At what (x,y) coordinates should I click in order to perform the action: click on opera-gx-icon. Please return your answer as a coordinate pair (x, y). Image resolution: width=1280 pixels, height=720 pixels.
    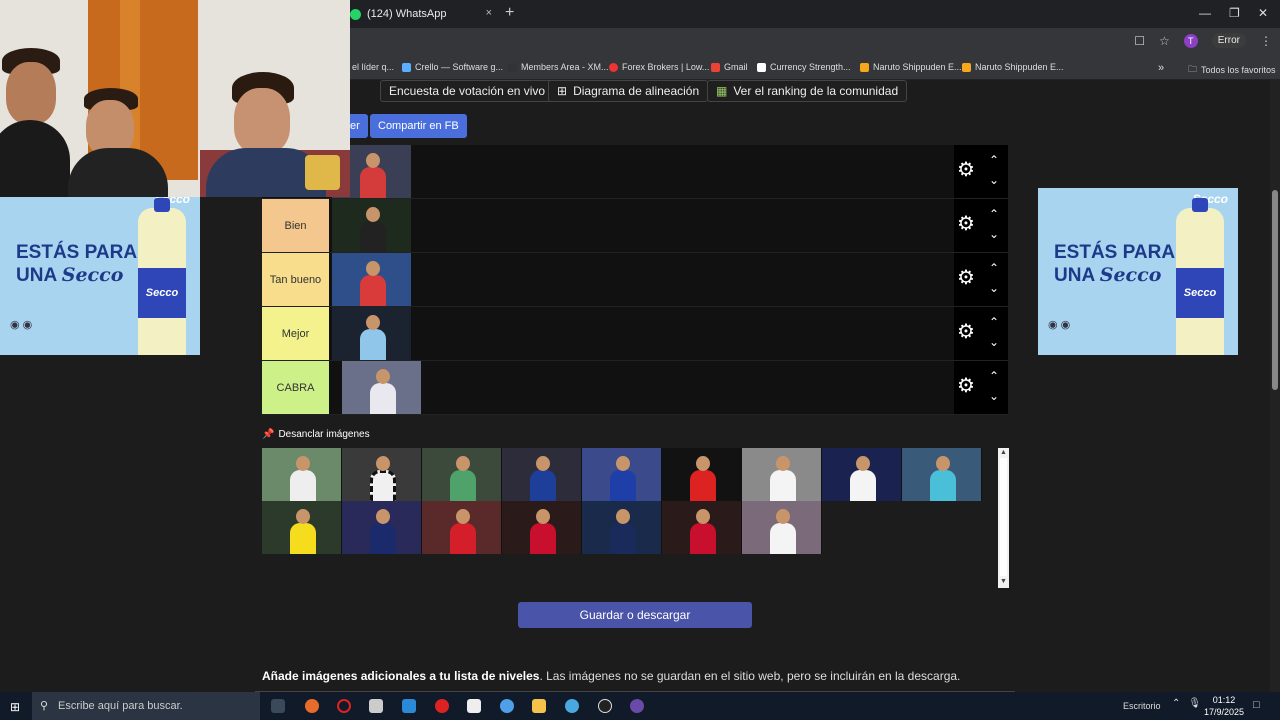
    Looking at the image, I should click on (442, 706).